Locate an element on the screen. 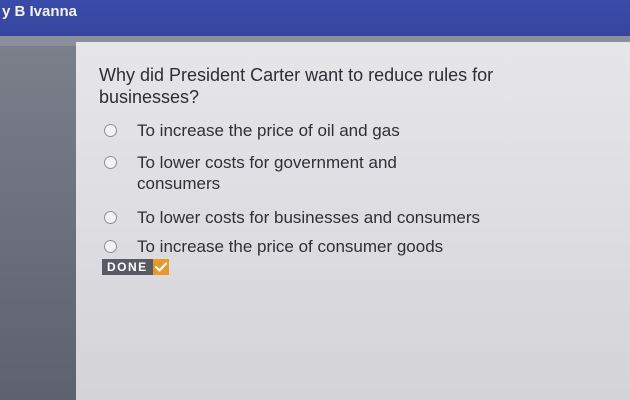 This screenshot has height=400, width=630. top-bar: y B Ivanna is located at coordinates (315, 18).